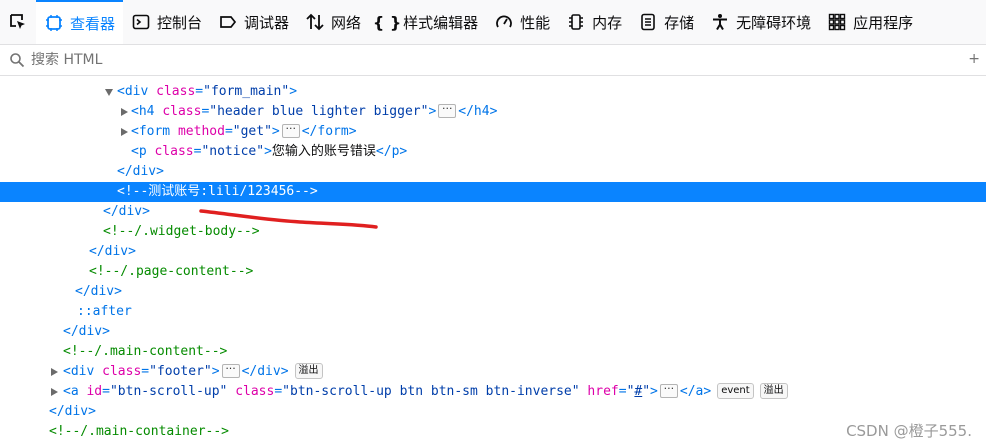 The height and width of the screenshot is (447, 986). I want to click on tree-comment-test-account: <!--测试账号:lili/123456-->, so click(493, 192).